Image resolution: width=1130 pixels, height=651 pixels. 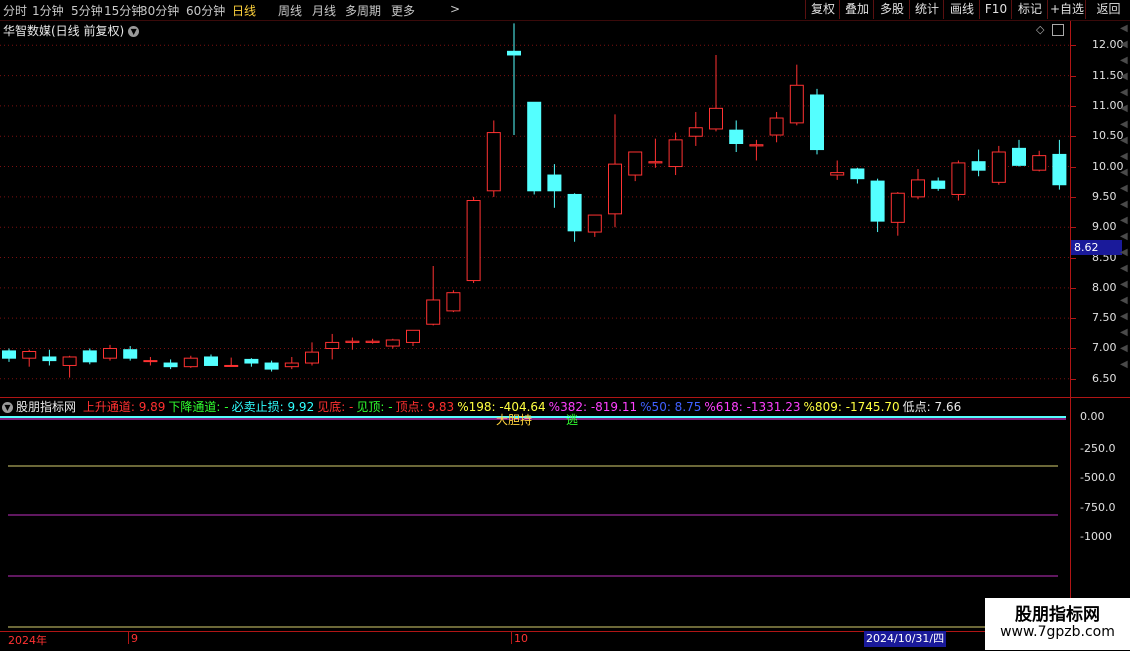 What do you see at coordinates (46, 407) in the screenshot?
I see `indicator-name: 股朋指标网` at bounding box center [46, 407].